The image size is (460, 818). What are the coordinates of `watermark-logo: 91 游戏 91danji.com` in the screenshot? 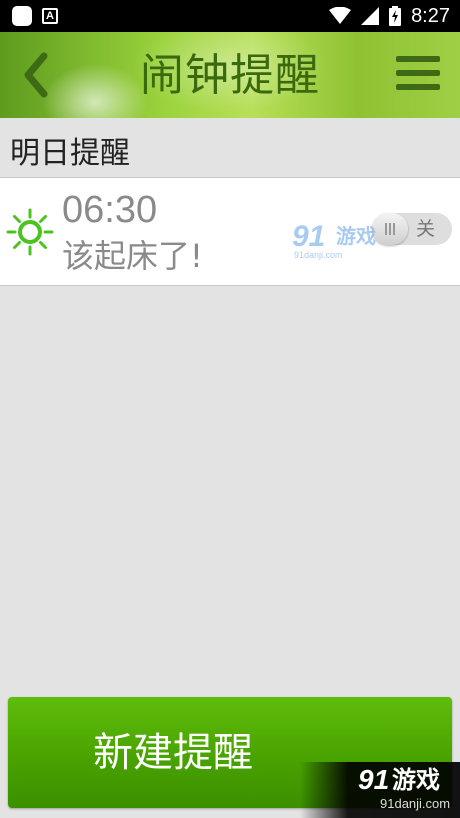 It's located at (342, 240).